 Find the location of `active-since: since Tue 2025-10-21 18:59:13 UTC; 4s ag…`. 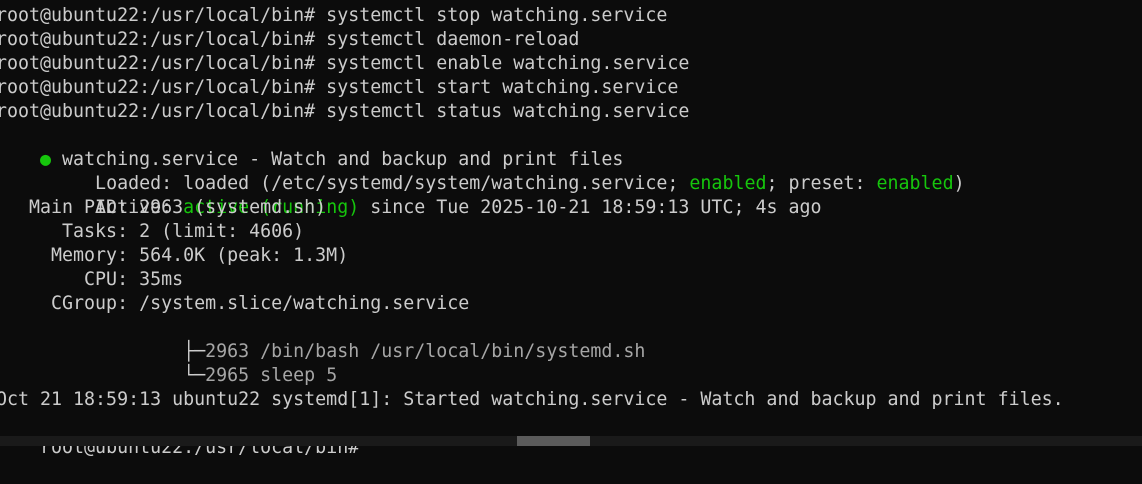

active-since: since Tue 2025-10-21 18:59:13 UTC; 4s ag… is located at coordinates (590, 207).